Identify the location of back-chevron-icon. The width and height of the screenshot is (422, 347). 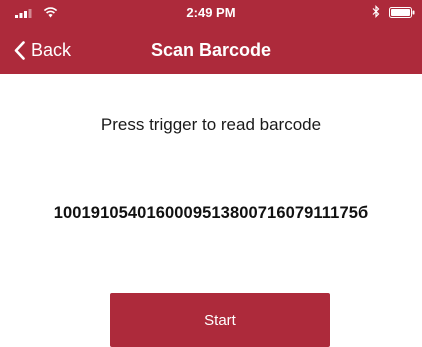
(19, 50).